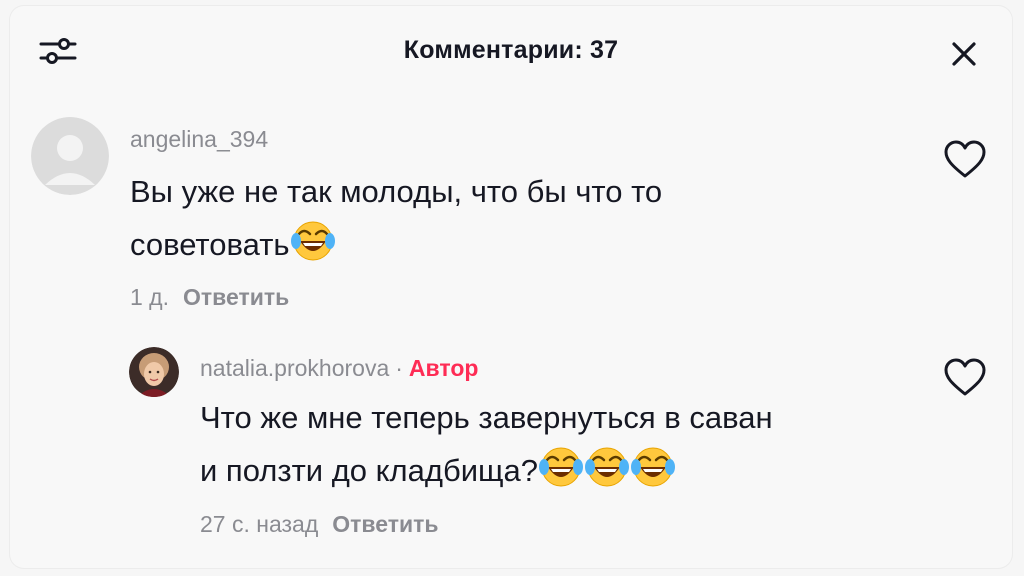 The image size is (1024, 576). I want to click on reply-username: natalia.prokhorova, so click(294, 368).